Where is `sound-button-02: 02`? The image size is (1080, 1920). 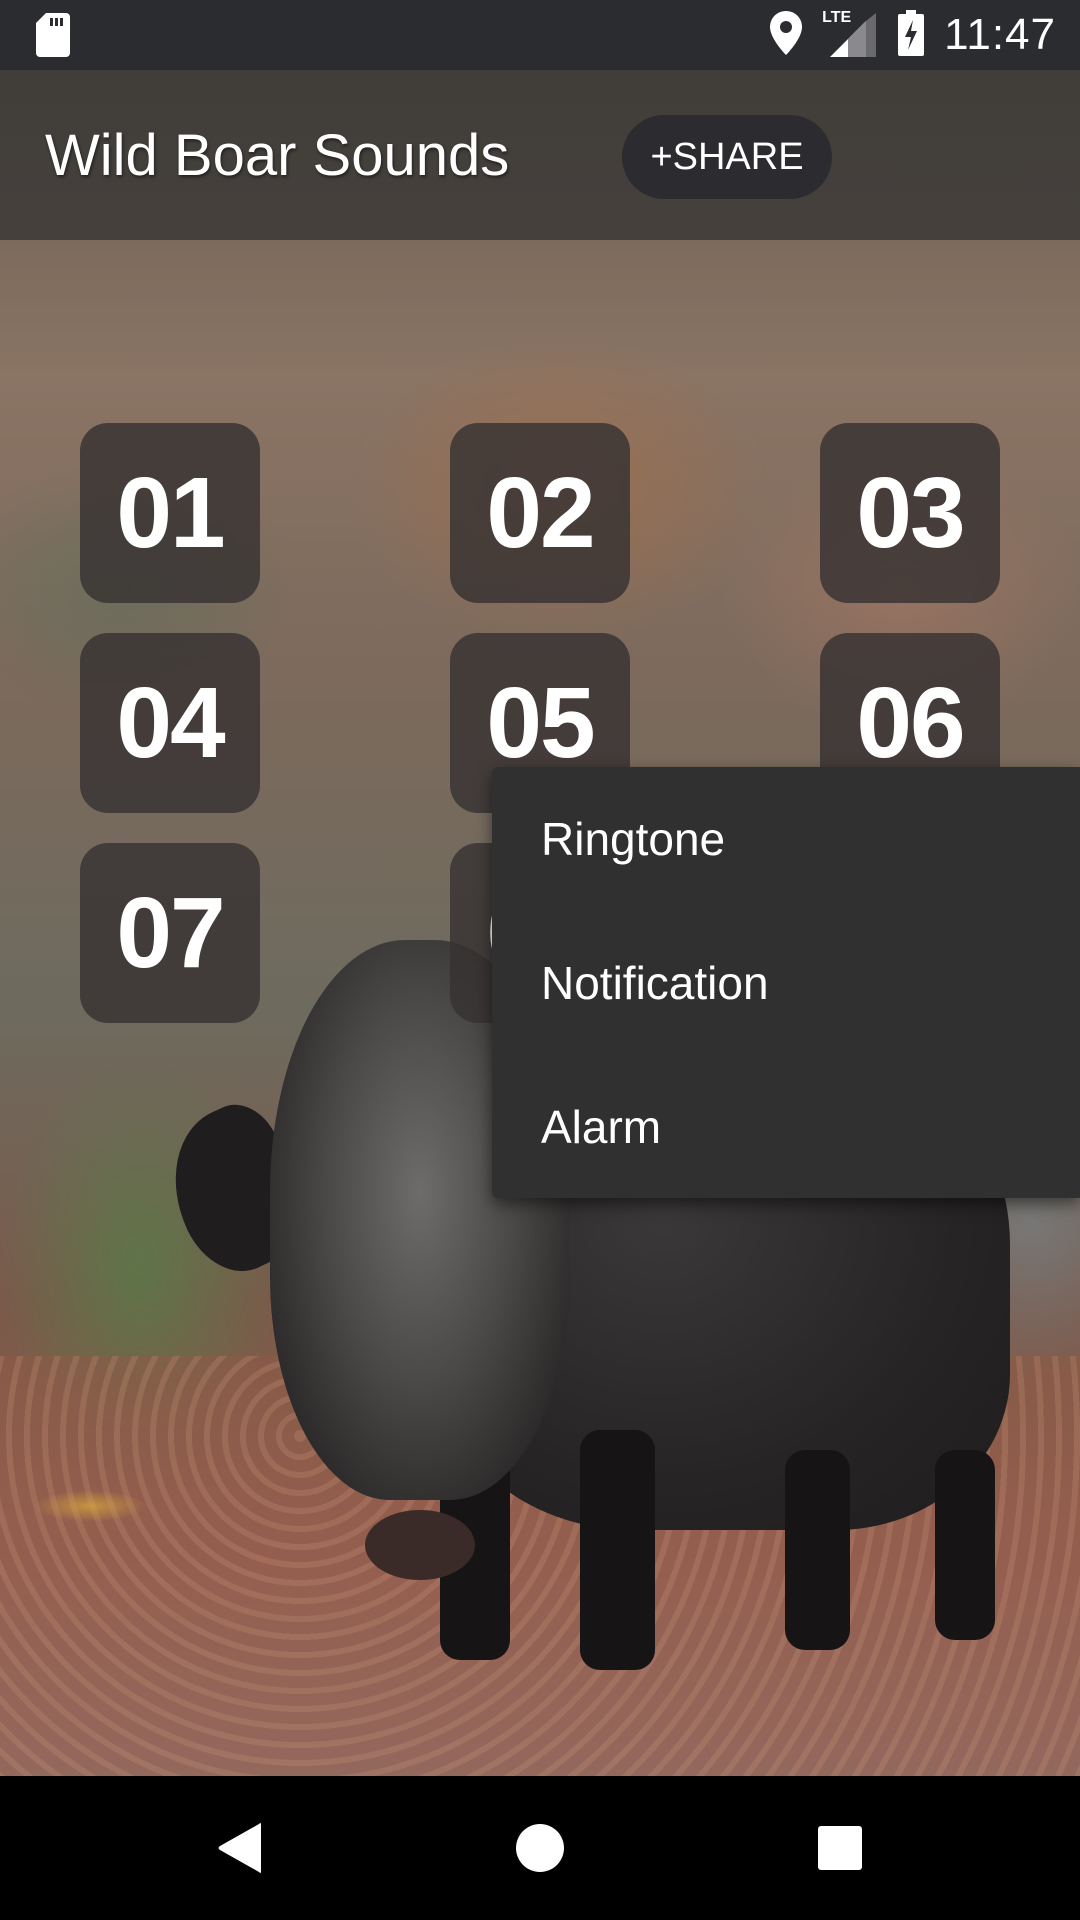
sound-button-02: 02 is located at coordinates (540, 513).